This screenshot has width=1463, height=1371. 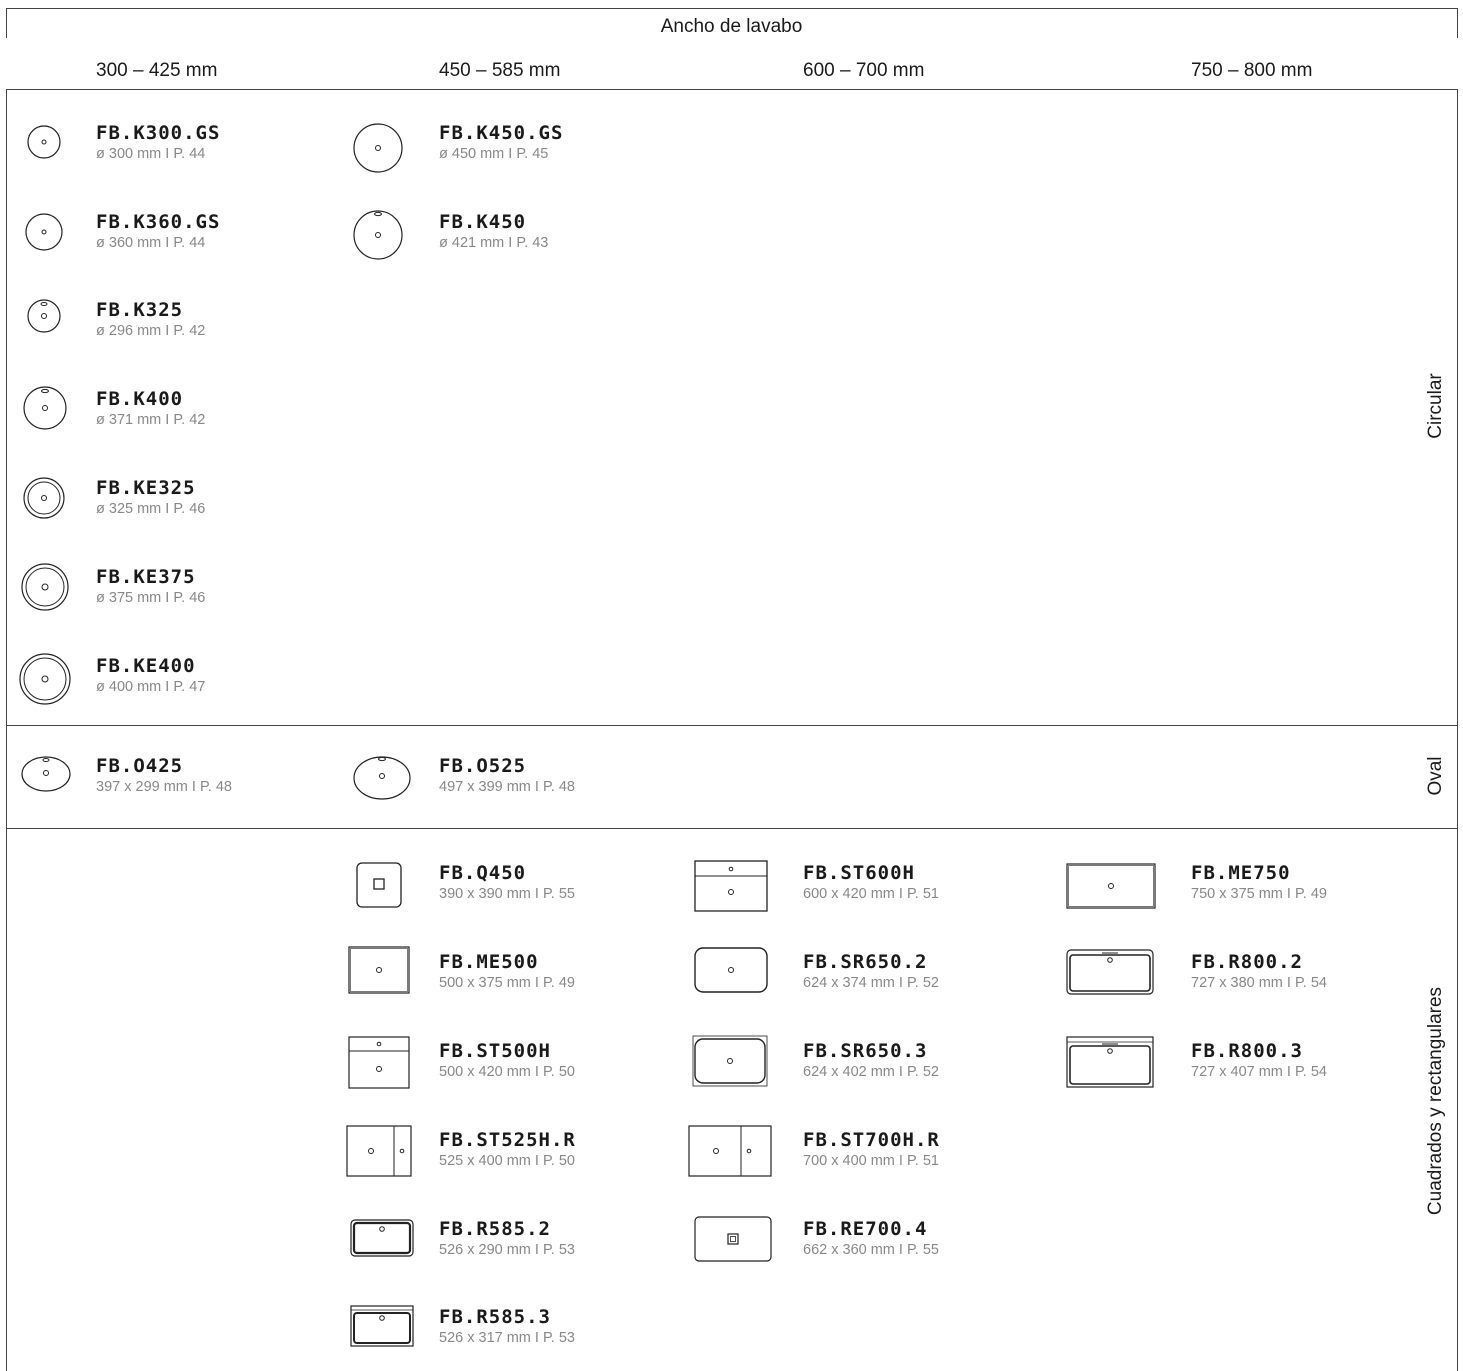 What do you see at coordinates (871, 983) in the screenshot?
I see `product-spec: 624 x 374 mm I P. 52` at bounding box center [871, 983].